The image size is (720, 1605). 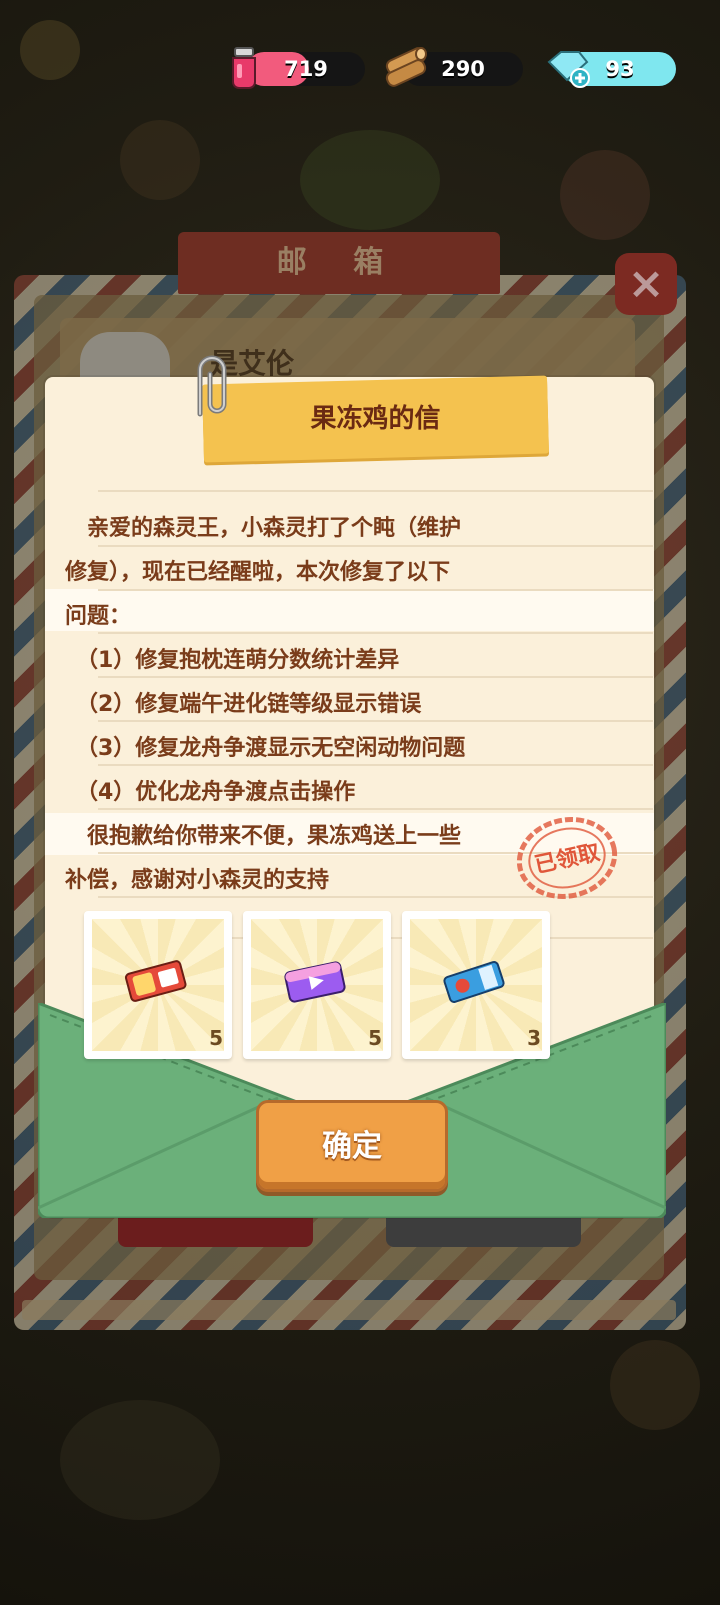 What do you see at coordinates (212, 386) in the screenshot?
I see `paperclip-icon` at bounding box center [212, 386].